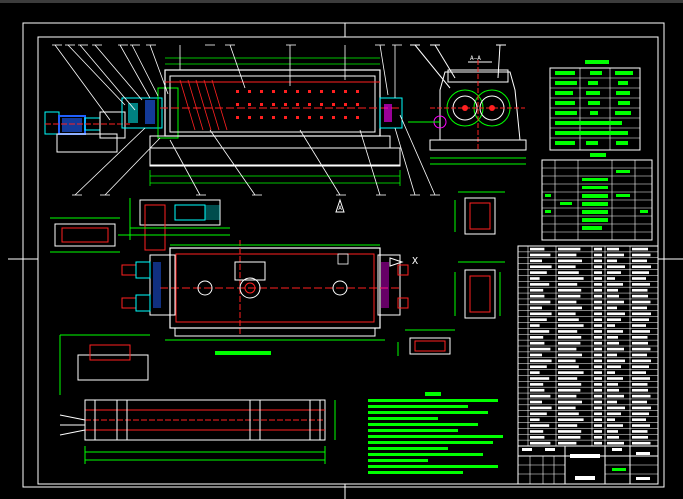 The width and height of the screenshot is (683, 499). What do you see at coordinates (341, 1) in the screenshot?
I see `window-title-strip` at bounding box center [341, 1].